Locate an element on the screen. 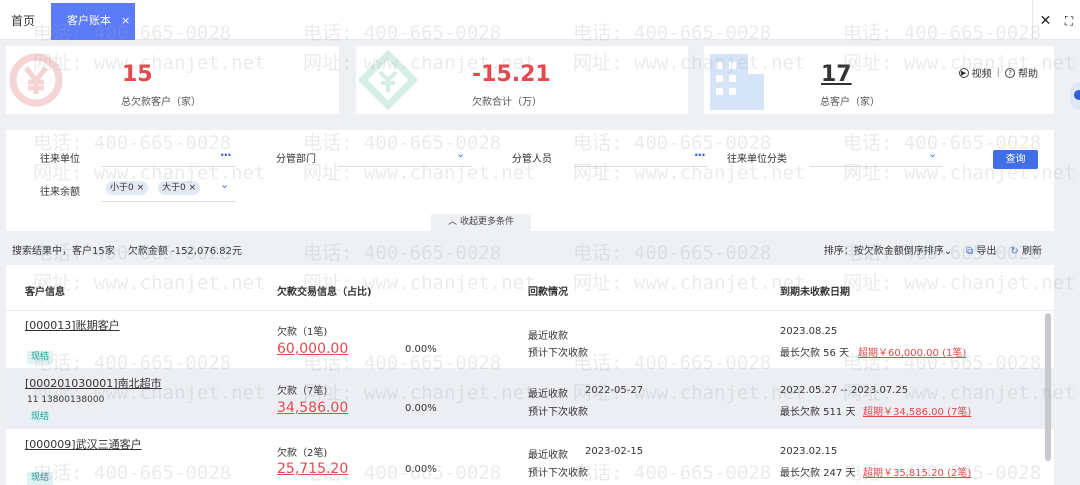  overdue-amount-link: 超期￥60,000.00 (1笔) is located at coordinates (912, 351).